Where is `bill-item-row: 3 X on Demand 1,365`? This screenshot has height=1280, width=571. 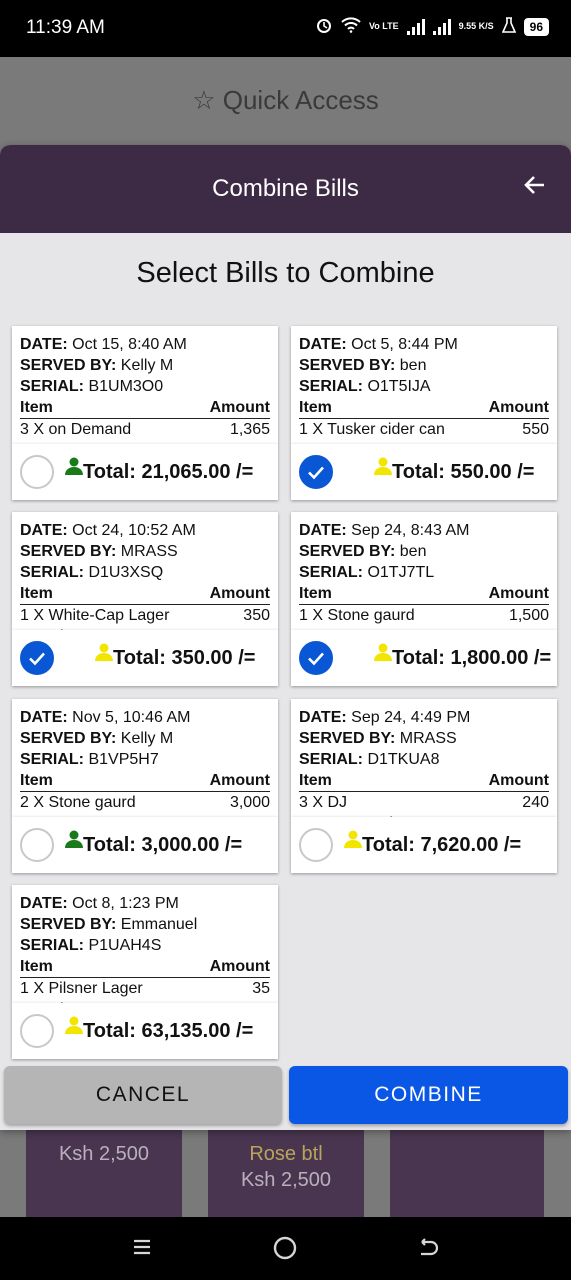 bill-item-row: 3 X on Demand 1,365 is located at coordinates (145, 429).